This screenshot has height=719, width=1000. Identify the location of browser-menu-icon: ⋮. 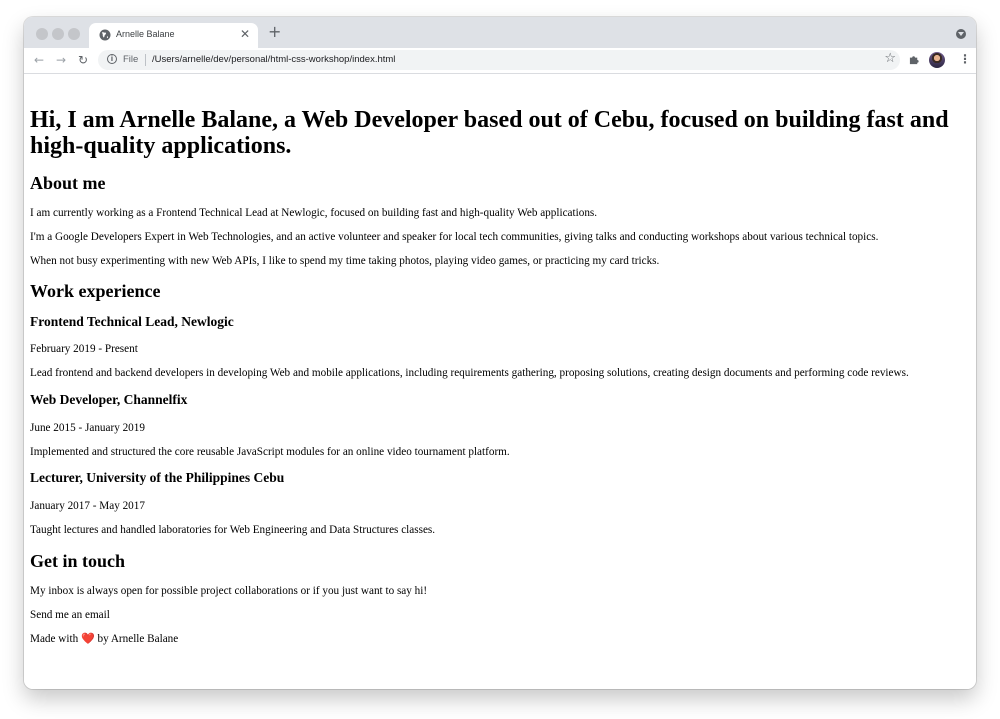
(965, 59).